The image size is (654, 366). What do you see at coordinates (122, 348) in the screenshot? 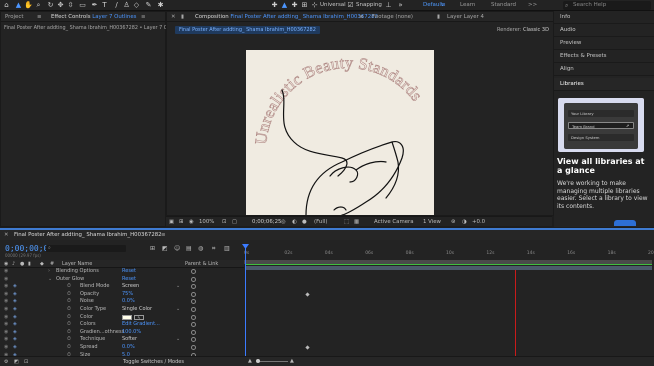
I see `property-row: ◉ ◈ ⏱ Spread 0.0%` at bounding box center [122, 348].